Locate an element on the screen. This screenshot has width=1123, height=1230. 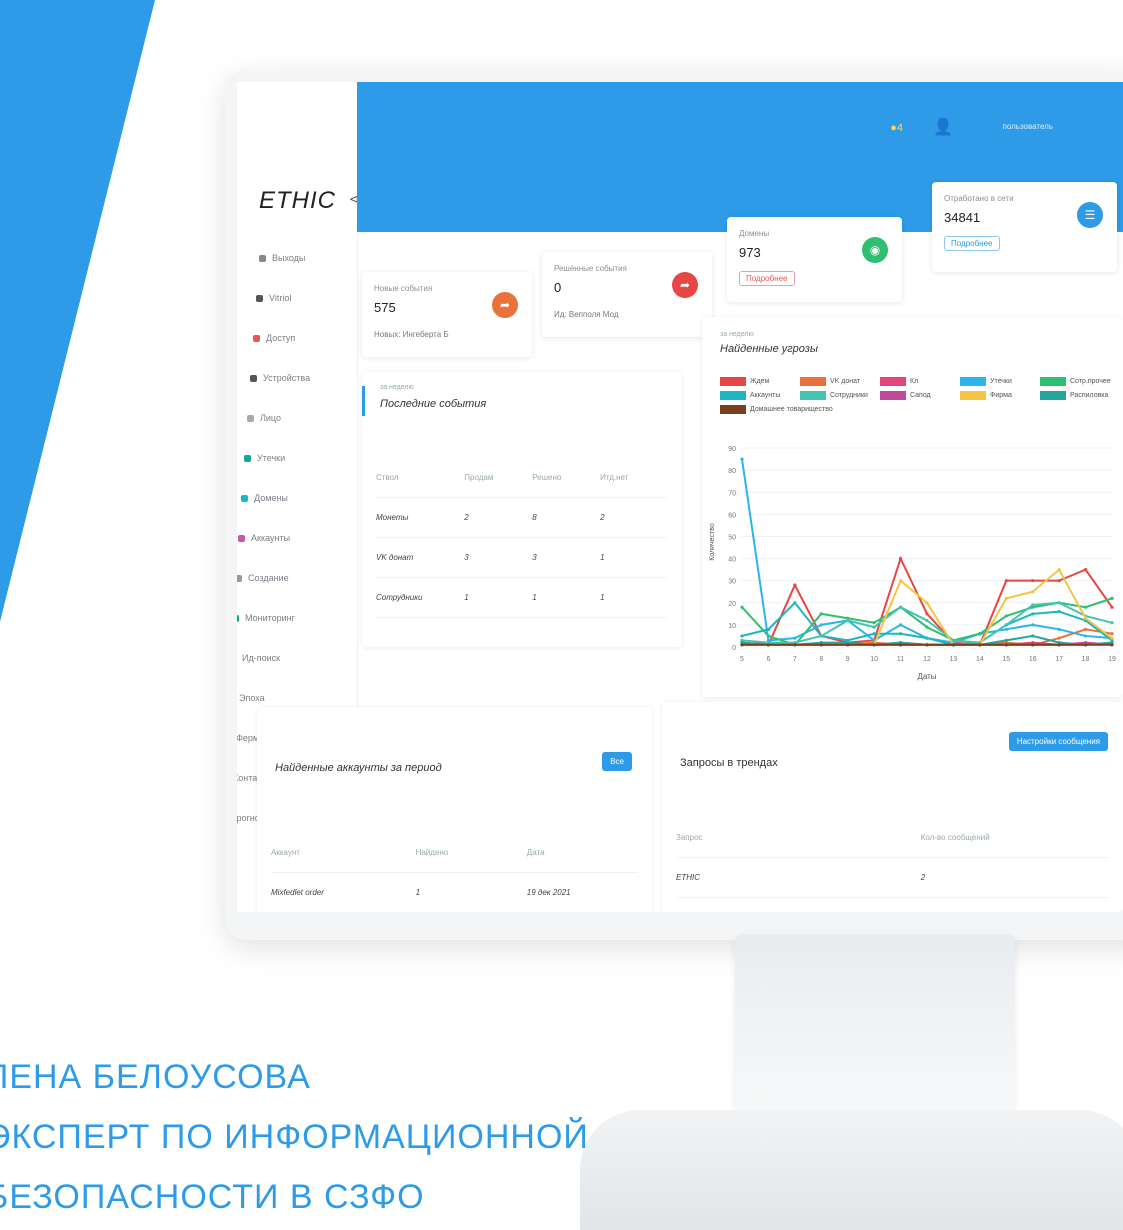
user-icon: 👤 is located at coordinates (943, 127).